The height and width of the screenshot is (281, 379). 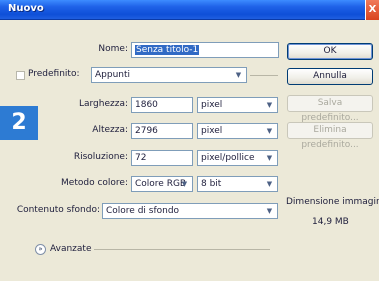 I want to click on predefinito-label: Predefinito:, so click(x=54, y=74).